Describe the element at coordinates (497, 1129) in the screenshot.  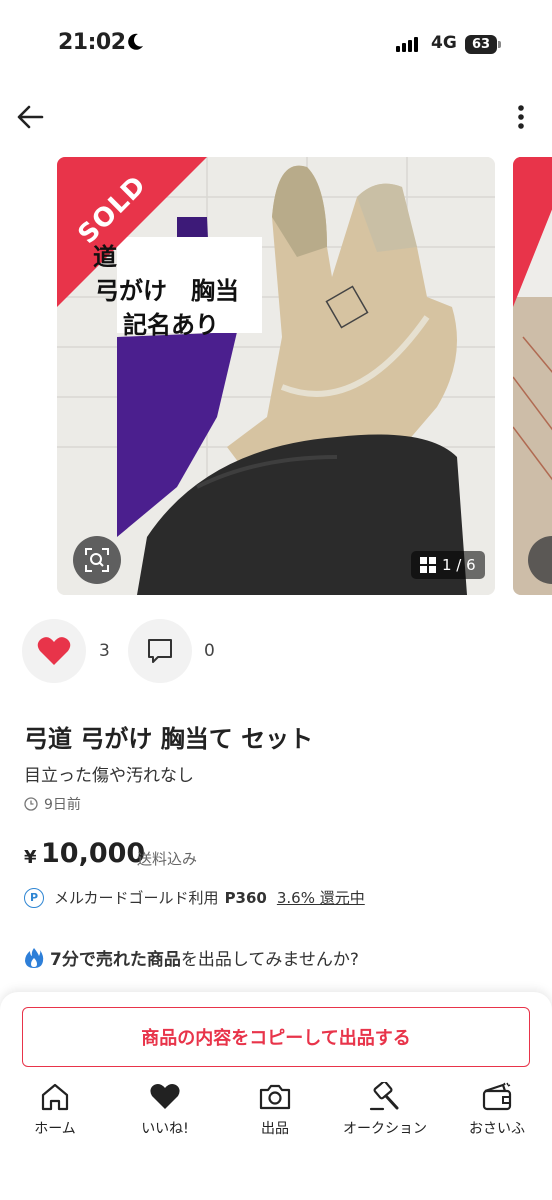
I see `nav-wallet-label: おさいふ` at that location.